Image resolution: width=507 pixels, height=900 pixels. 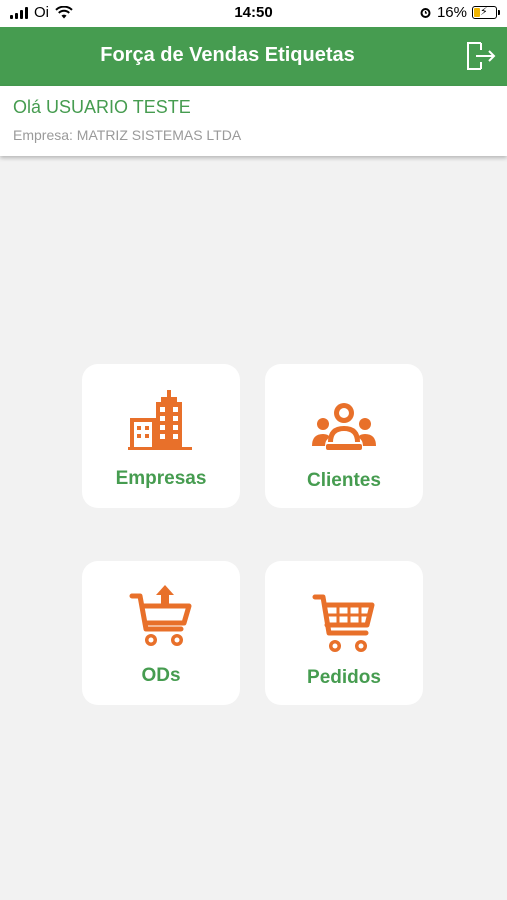 What do you see at coordinates (344, 677) in the screenshot?
I see `pedidos-label: Pedidos` at bounding box center [344, 677].